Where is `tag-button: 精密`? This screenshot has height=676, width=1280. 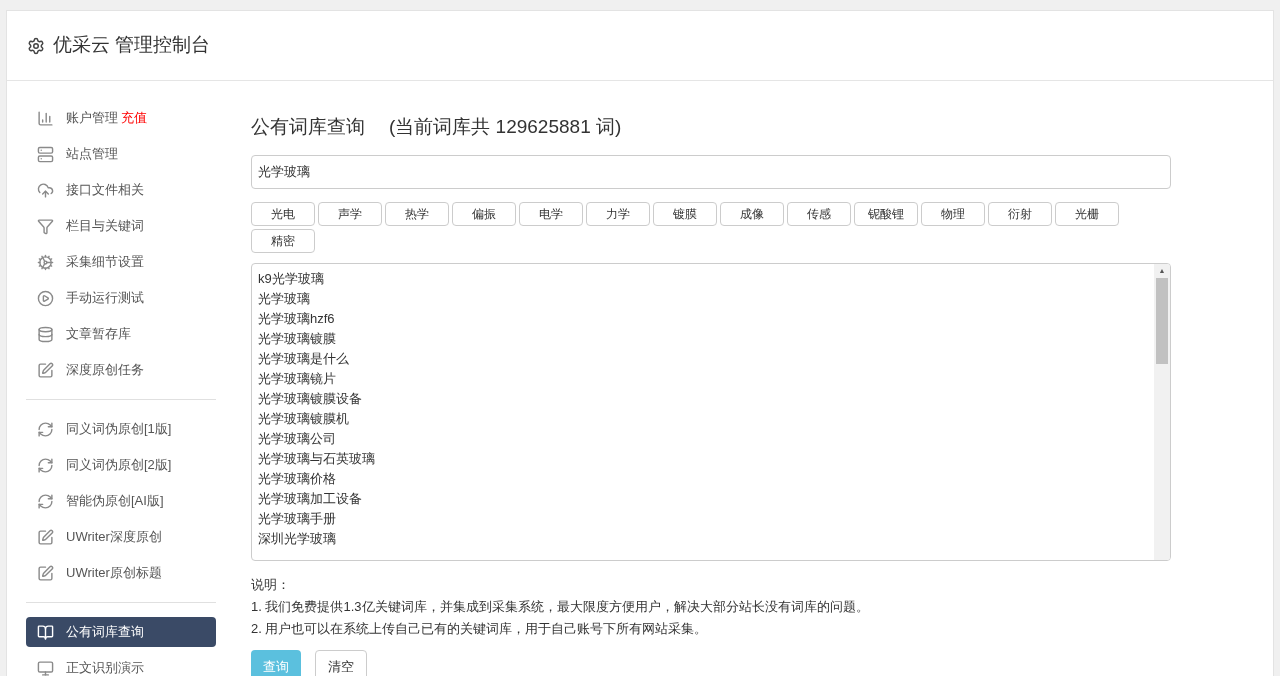 tag-button: 精密 is located at coordinates (283, 240).